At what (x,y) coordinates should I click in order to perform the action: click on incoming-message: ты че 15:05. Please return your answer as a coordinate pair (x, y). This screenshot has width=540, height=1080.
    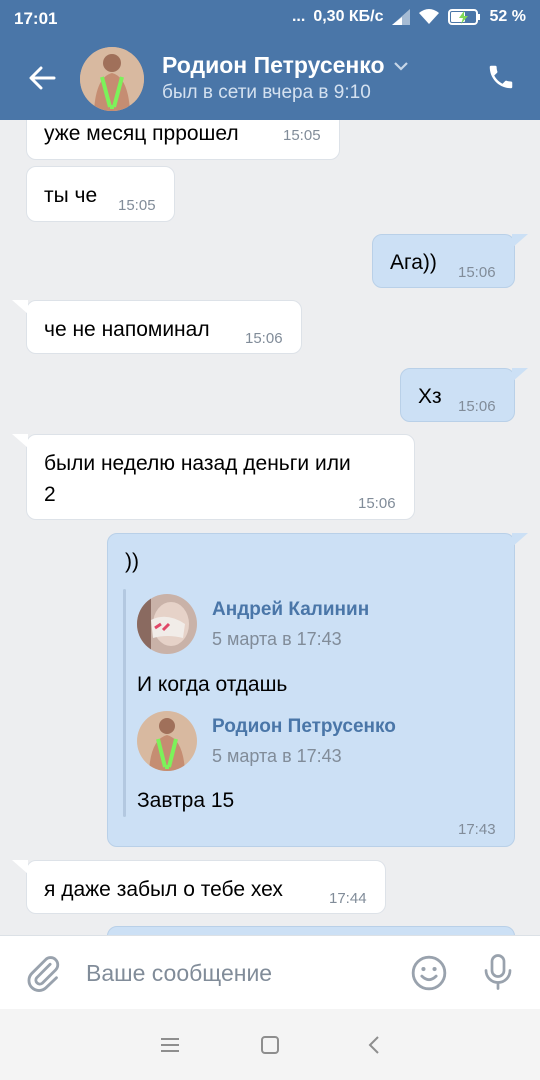
    Looking at the image, I should click on (100, 194).